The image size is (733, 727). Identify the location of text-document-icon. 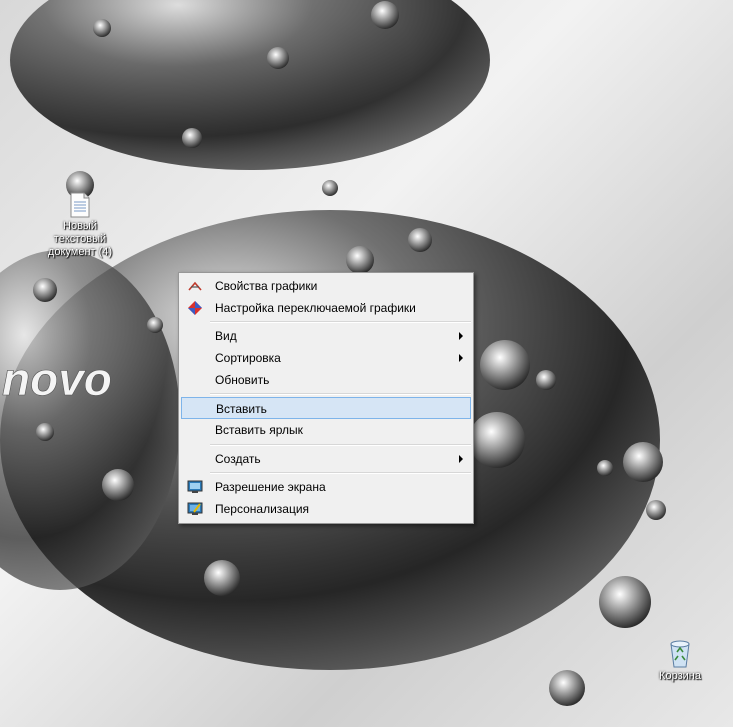
(80, 205).